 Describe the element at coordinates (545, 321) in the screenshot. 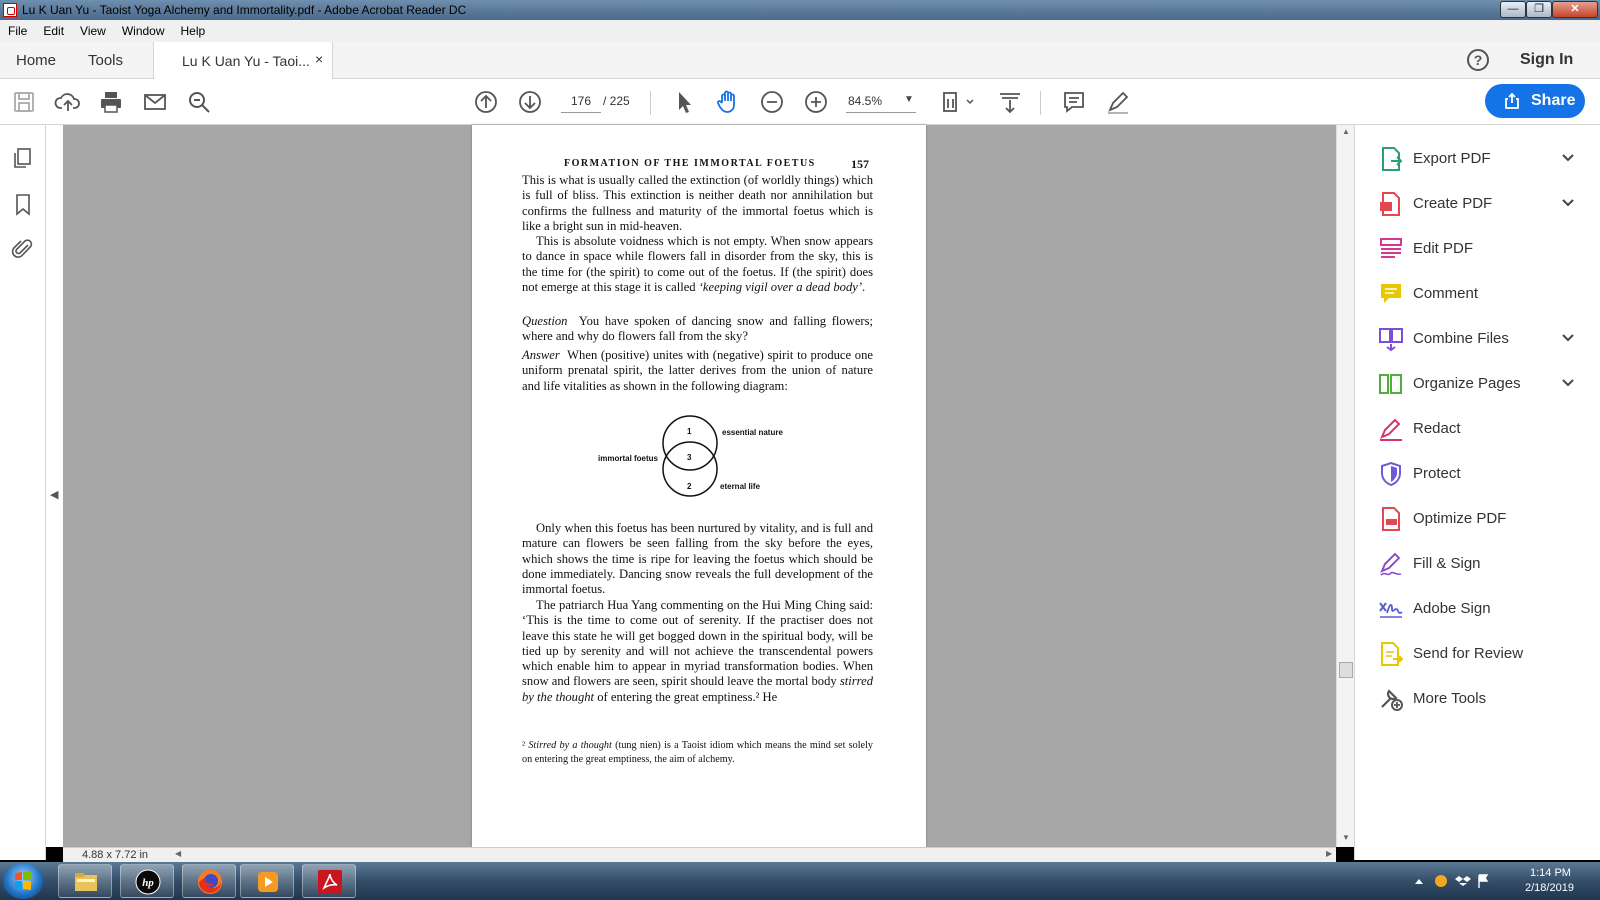

I see `question-label: Question` at that location.